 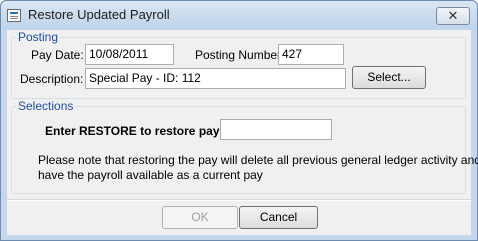 What do you see at coordinates (278, 217) in the screenshot?
I see `cancel-button: Cancel` at bounding box center [278, 217].